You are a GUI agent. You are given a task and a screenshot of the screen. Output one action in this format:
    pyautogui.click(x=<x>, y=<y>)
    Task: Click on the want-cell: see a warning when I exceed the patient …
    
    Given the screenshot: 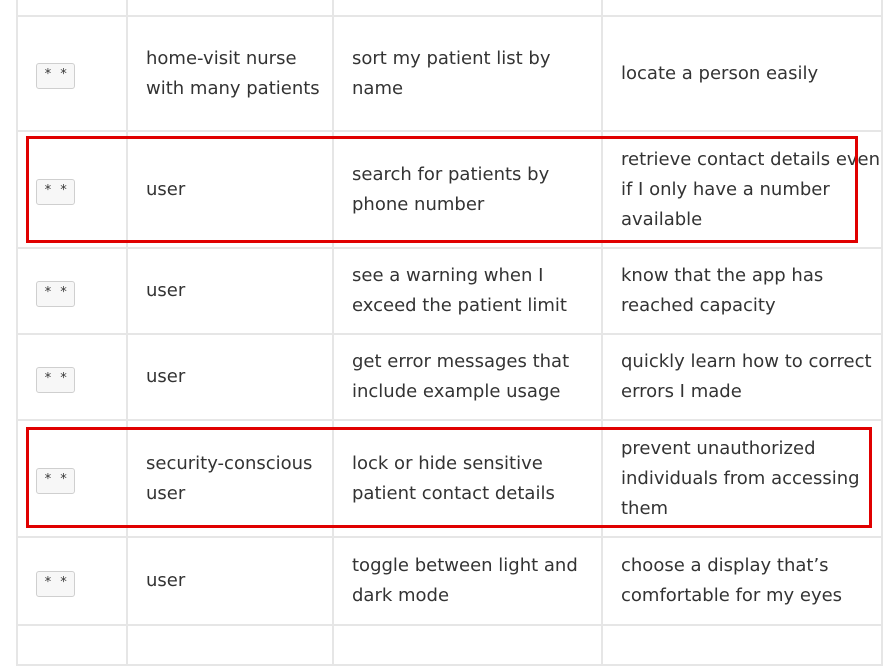 What is the action you would take?
    pyautogui.click(x=467, y=291)
    